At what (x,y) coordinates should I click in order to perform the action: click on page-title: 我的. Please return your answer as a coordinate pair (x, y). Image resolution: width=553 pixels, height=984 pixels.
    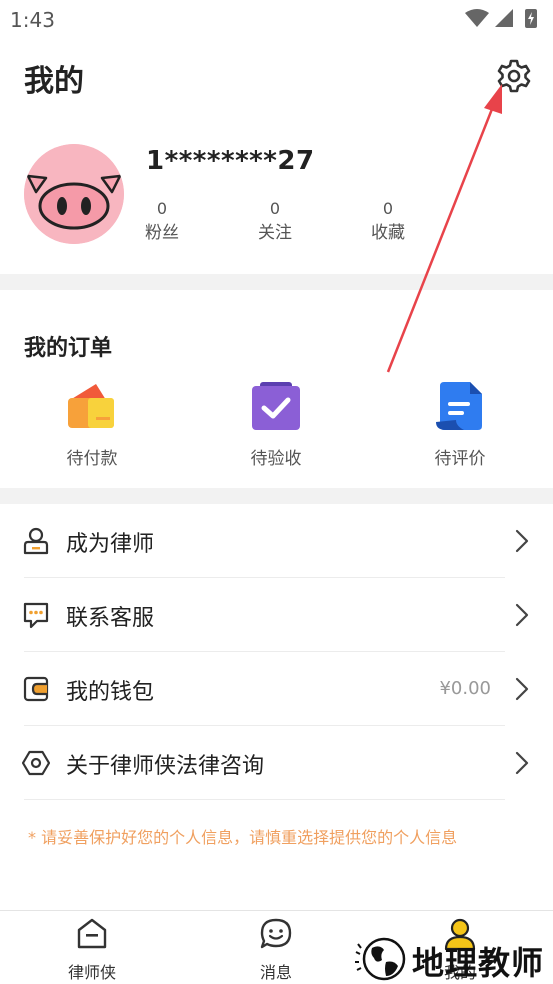
    Looking at the image, I should click on (54, 81).